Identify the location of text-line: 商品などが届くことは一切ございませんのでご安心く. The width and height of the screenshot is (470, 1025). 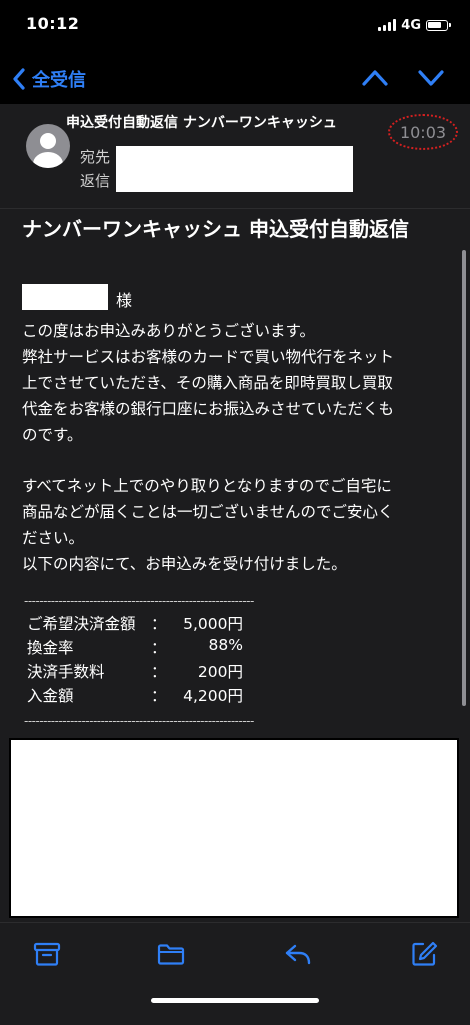
(208, 512).